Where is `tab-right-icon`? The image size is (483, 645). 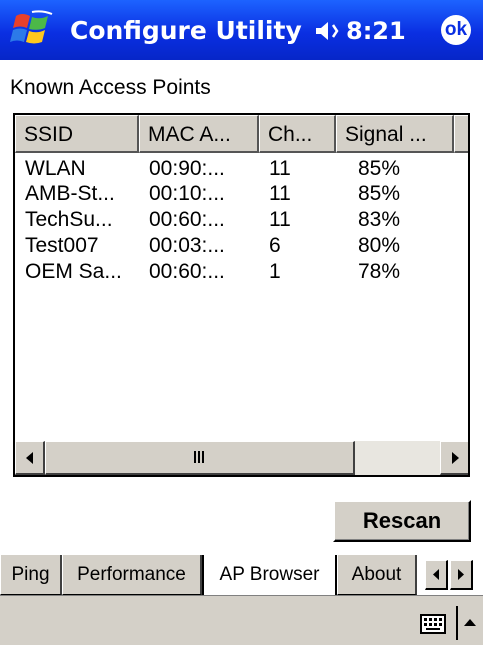
tab-right-icon is located at coordinates (461, 574).